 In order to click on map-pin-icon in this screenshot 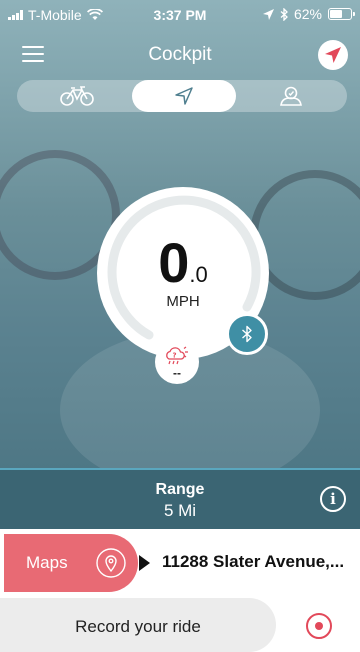, I will do `click(111, 563)`.